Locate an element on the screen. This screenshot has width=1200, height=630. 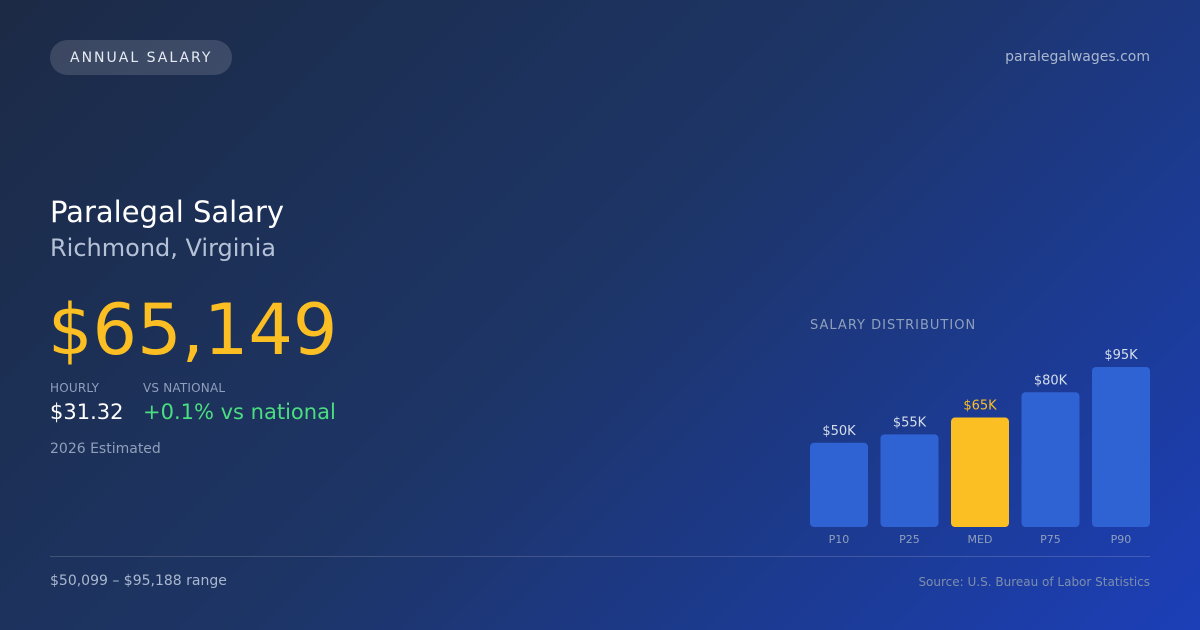
location-subtitle: Richmond, Virginia is located at coordinates (163, 248).